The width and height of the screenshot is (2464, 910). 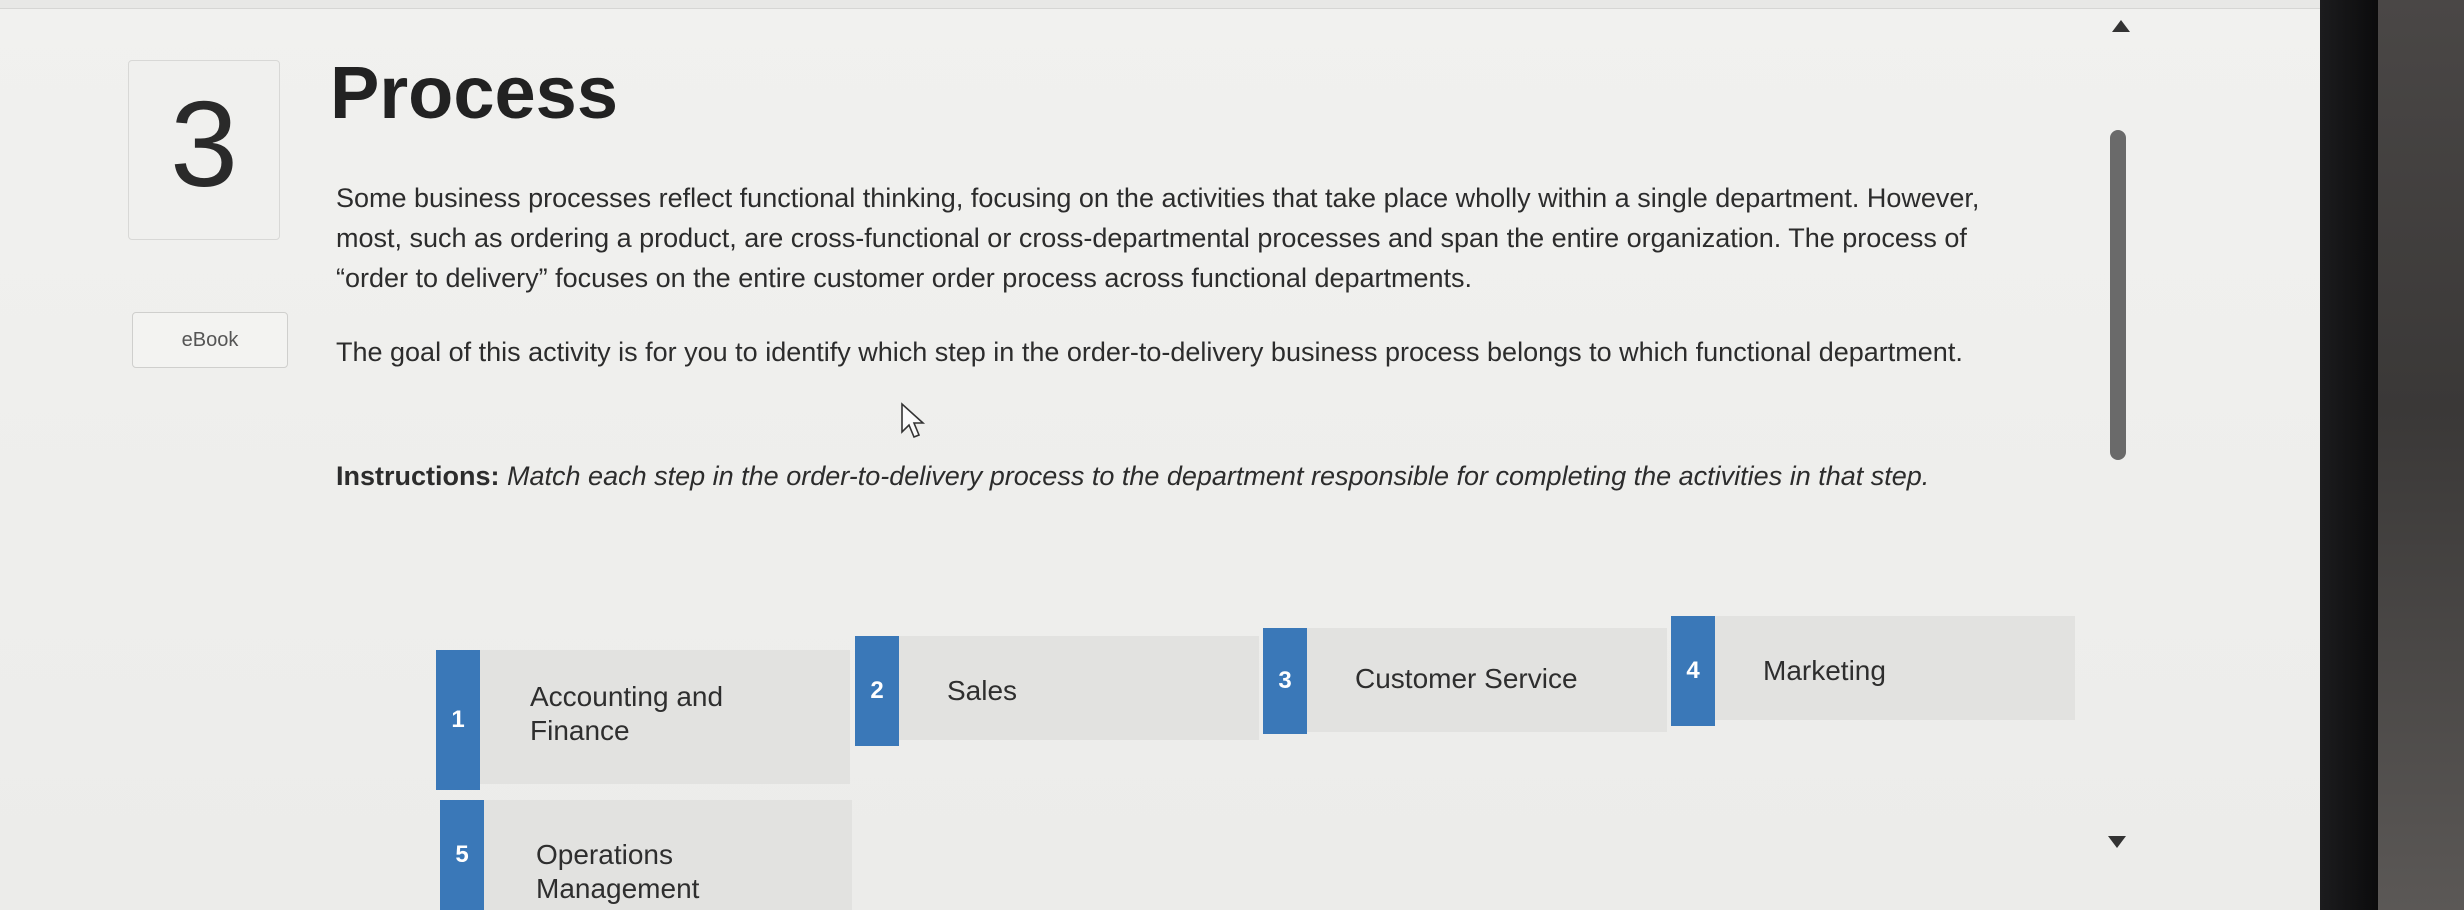 What do you see at coordinates (982, 690) in the screenshot?
I see `card-label: Sales` at bounding box center [982, 690].